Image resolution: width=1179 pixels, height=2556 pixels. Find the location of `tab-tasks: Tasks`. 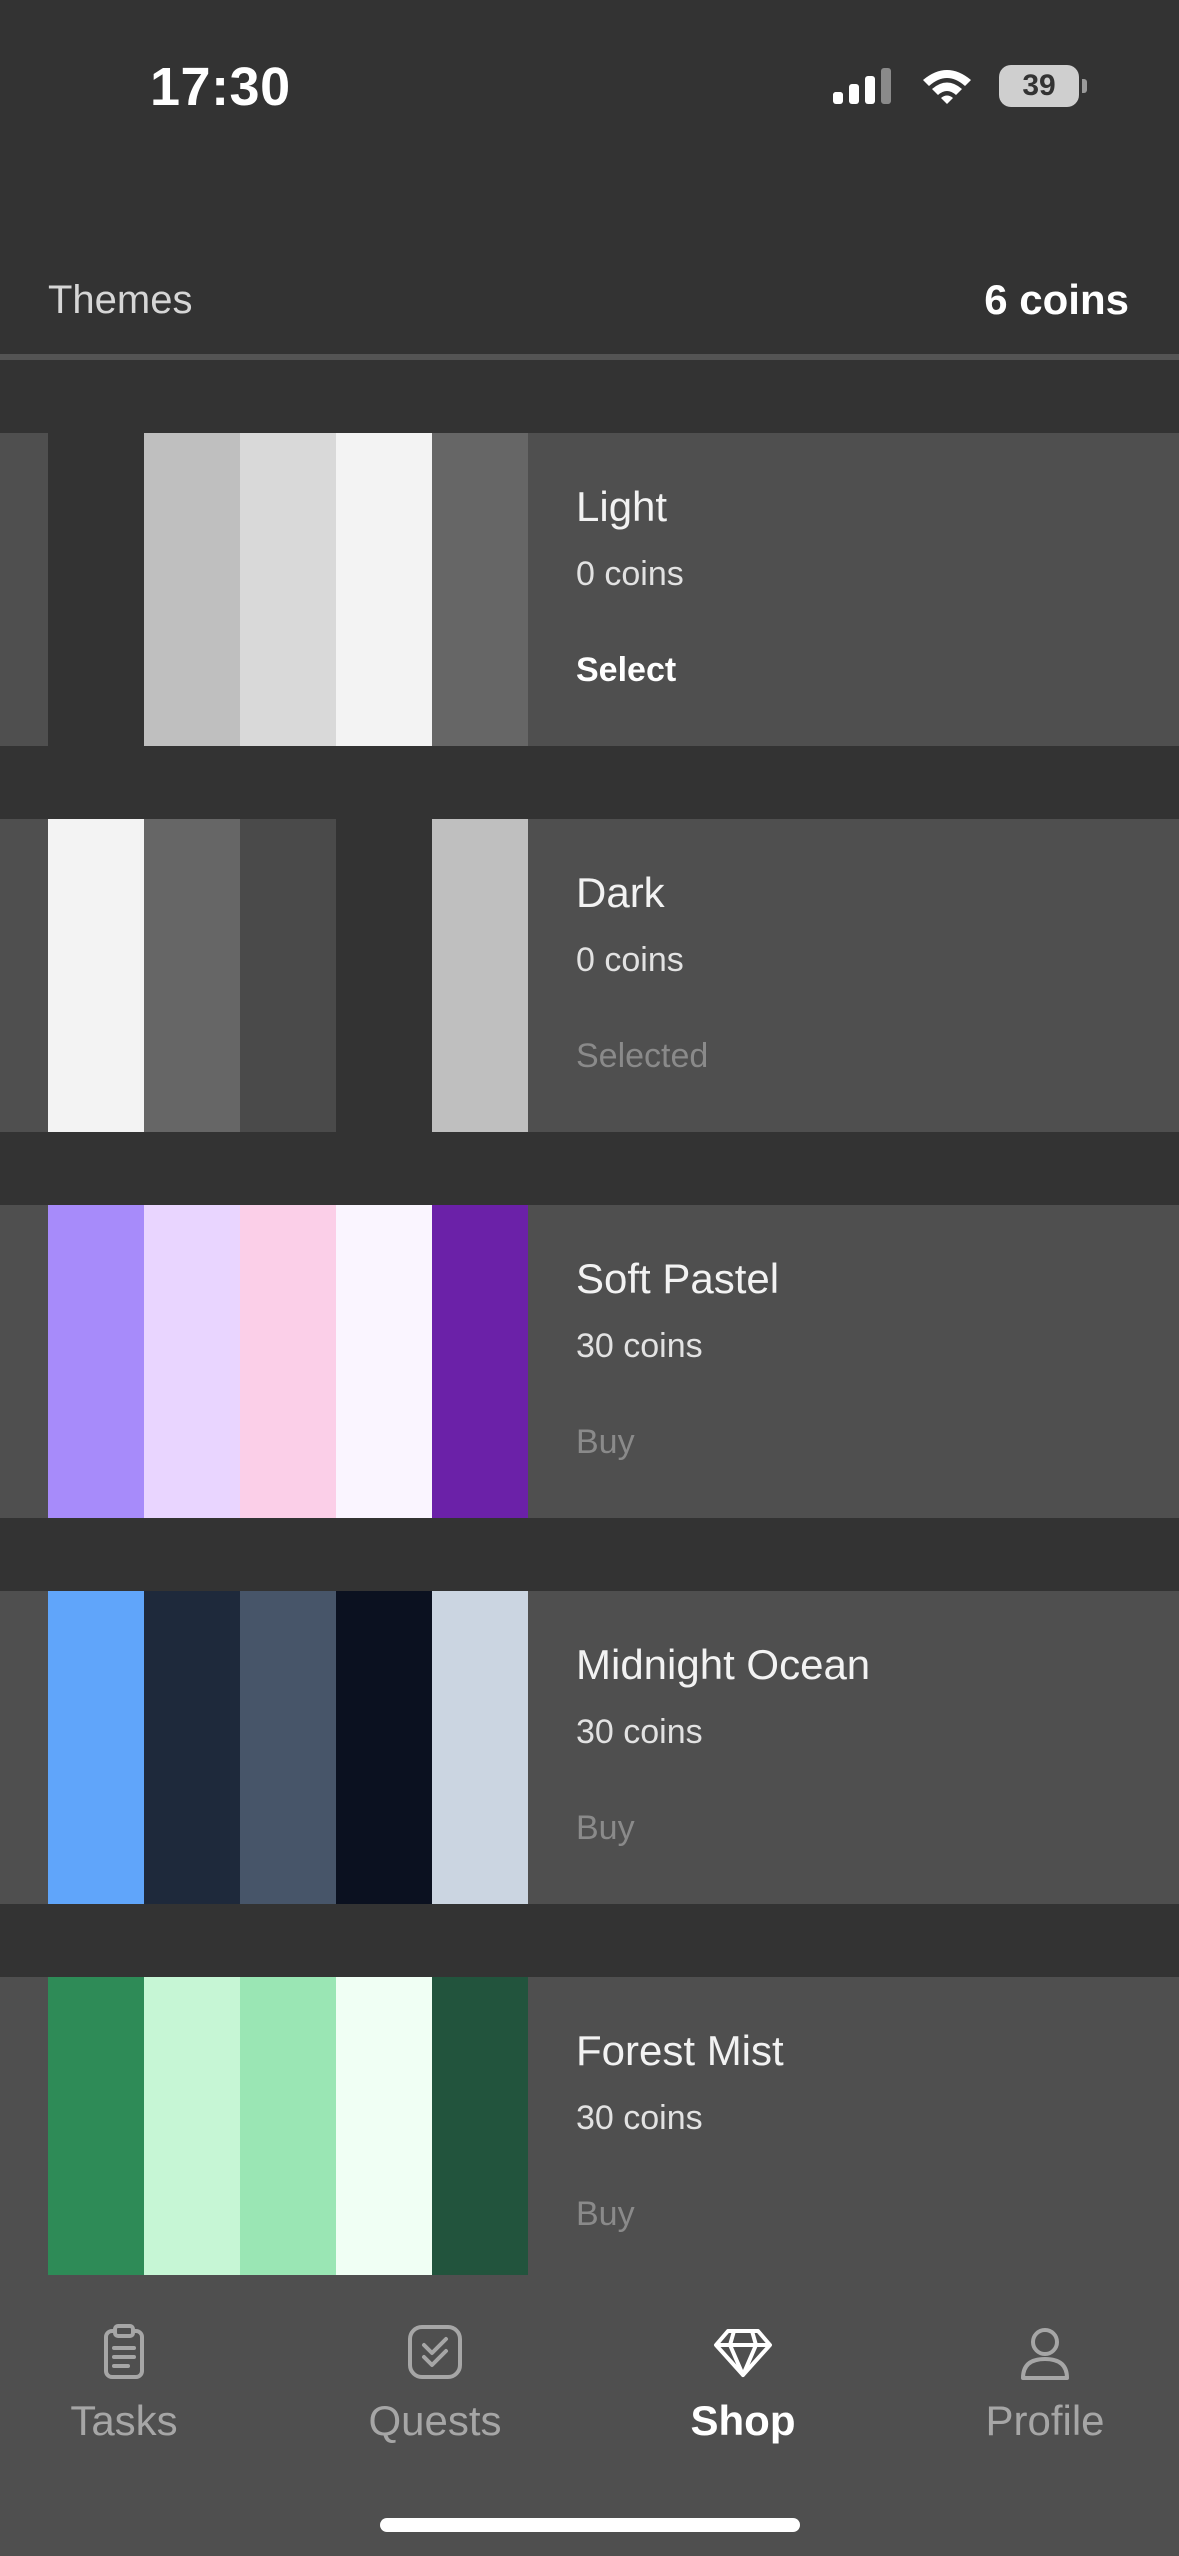

tab-tasks: Tasks is located at coordinates (124, 2383).